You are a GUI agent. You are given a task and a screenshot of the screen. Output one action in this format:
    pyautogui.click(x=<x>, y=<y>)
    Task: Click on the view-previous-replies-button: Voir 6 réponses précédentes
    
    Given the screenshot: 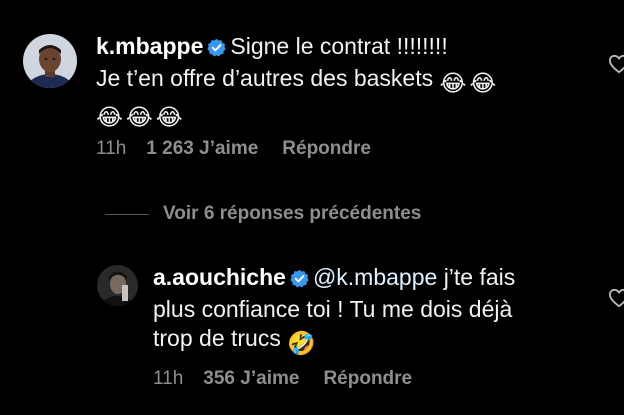 What is the action you would take?
    pyautogui.click(x=263, y=214)
    